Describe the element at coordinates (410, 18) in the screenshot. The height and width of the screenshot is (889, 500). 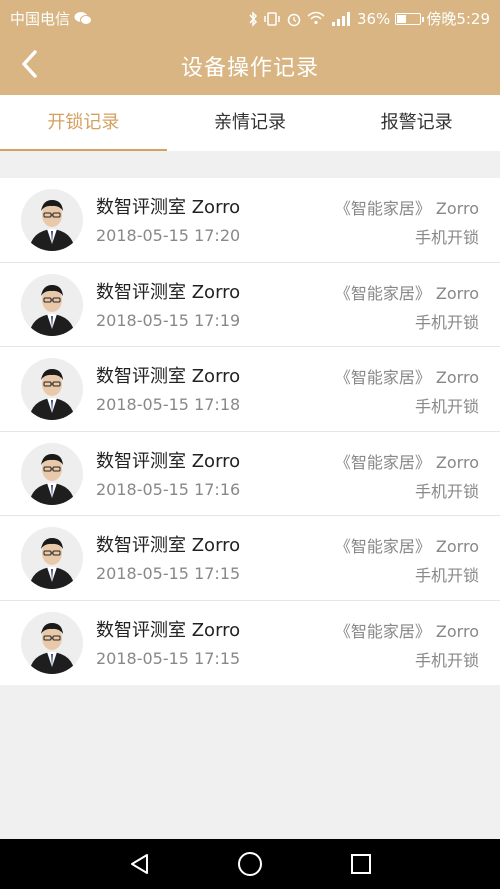
I see `battery-icon` at that location.